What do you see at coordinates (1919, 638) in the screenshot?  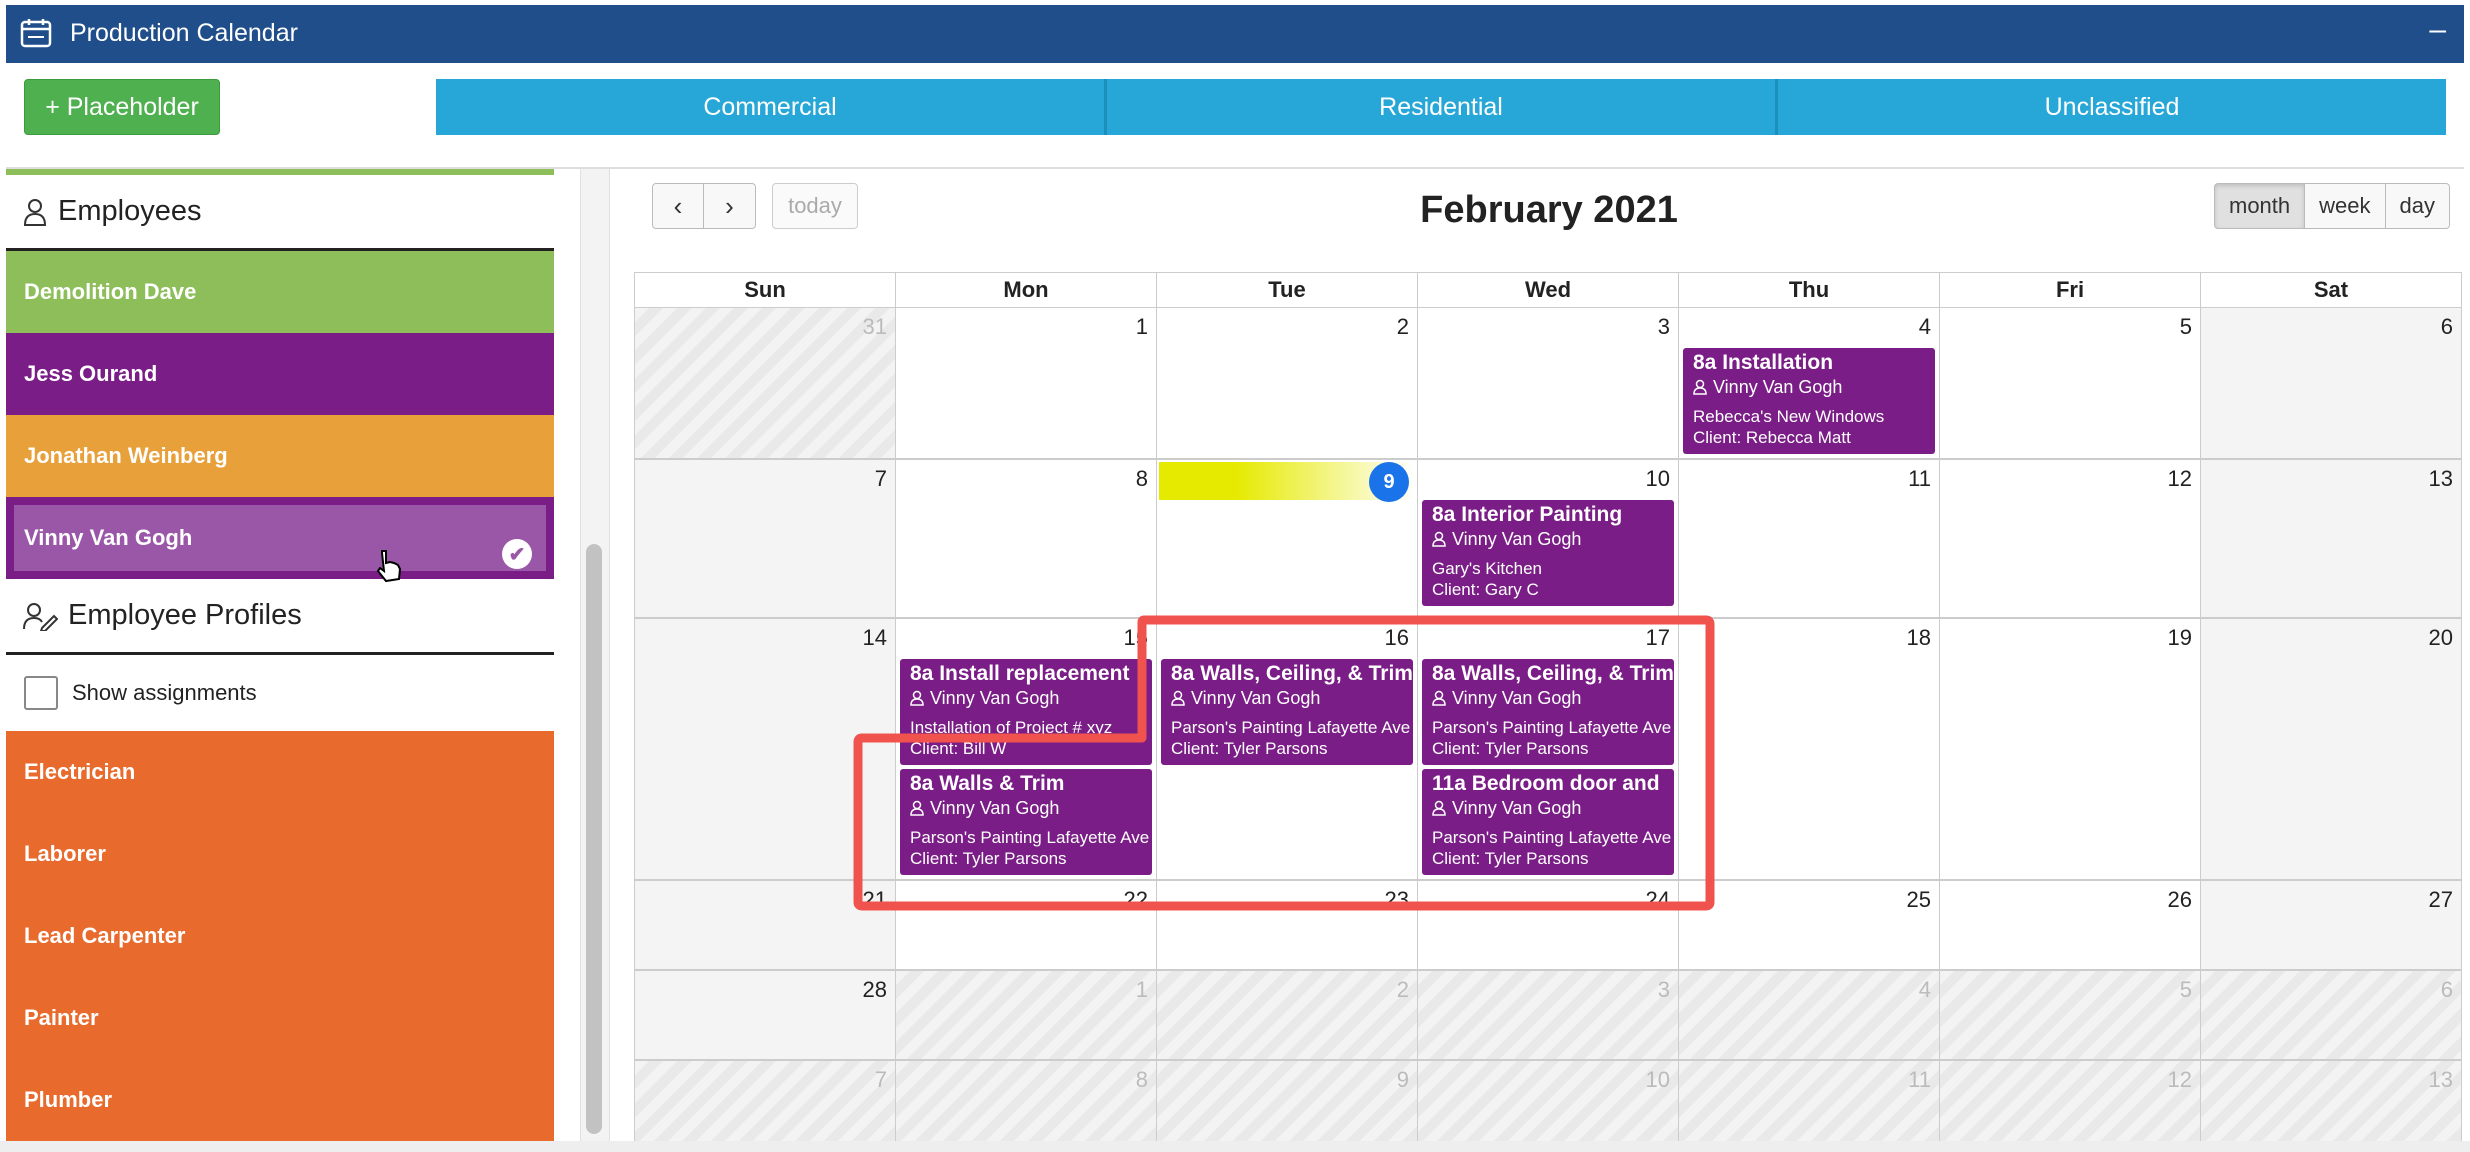 I see `day-number: 18` at bounding box center [1919, 638].